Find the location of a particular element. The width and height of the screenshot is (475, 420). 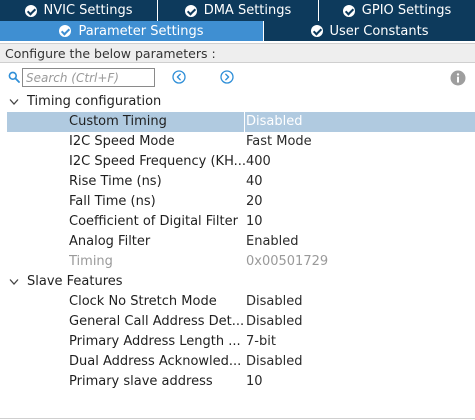

bottom-divider is located at coordinates (237, 418).